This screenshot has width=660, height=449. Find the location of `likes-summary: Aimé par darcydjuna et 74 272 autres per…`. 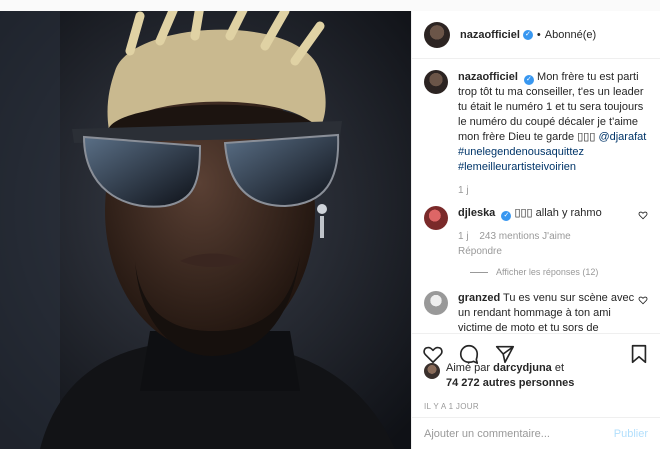

likes-summary: Aimé par darcydjuna et 74 272 autres per… is located at coordinates (536, 376).